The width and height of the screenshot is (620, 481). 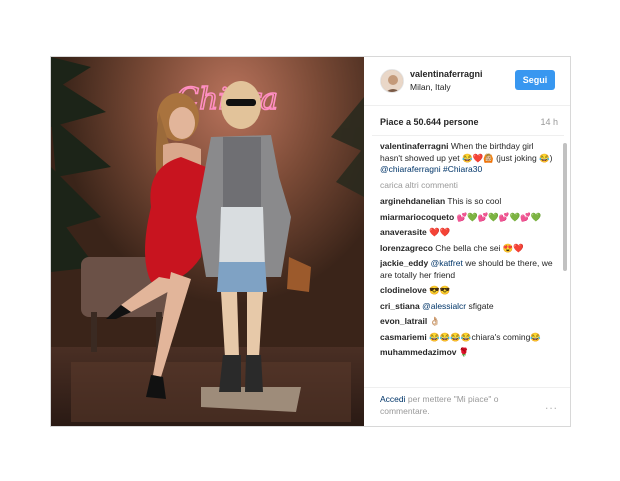 I want to click on comment-username: evon_latrail, so click(x=403, y=321).